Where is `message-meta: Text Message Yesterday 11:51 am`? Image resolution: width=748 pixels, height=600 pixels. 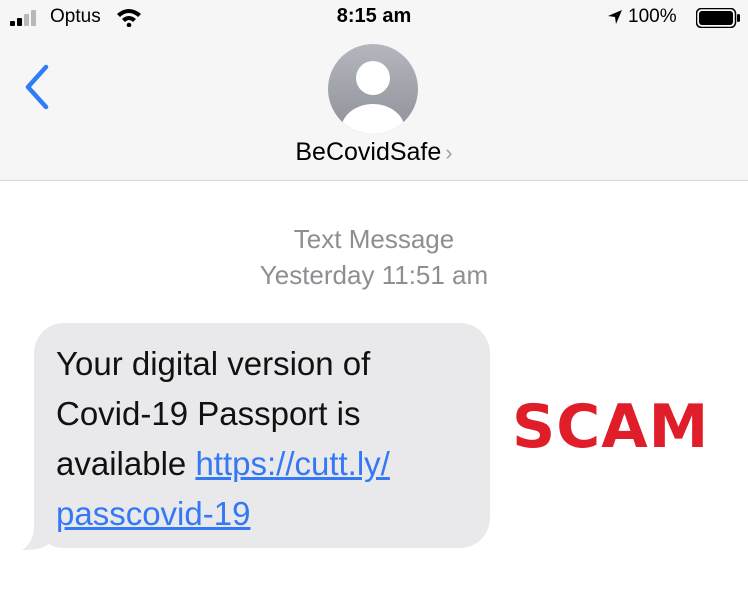 message-meta: Text Message Yesterday 11:51 am is located at coordinates (374, 257).